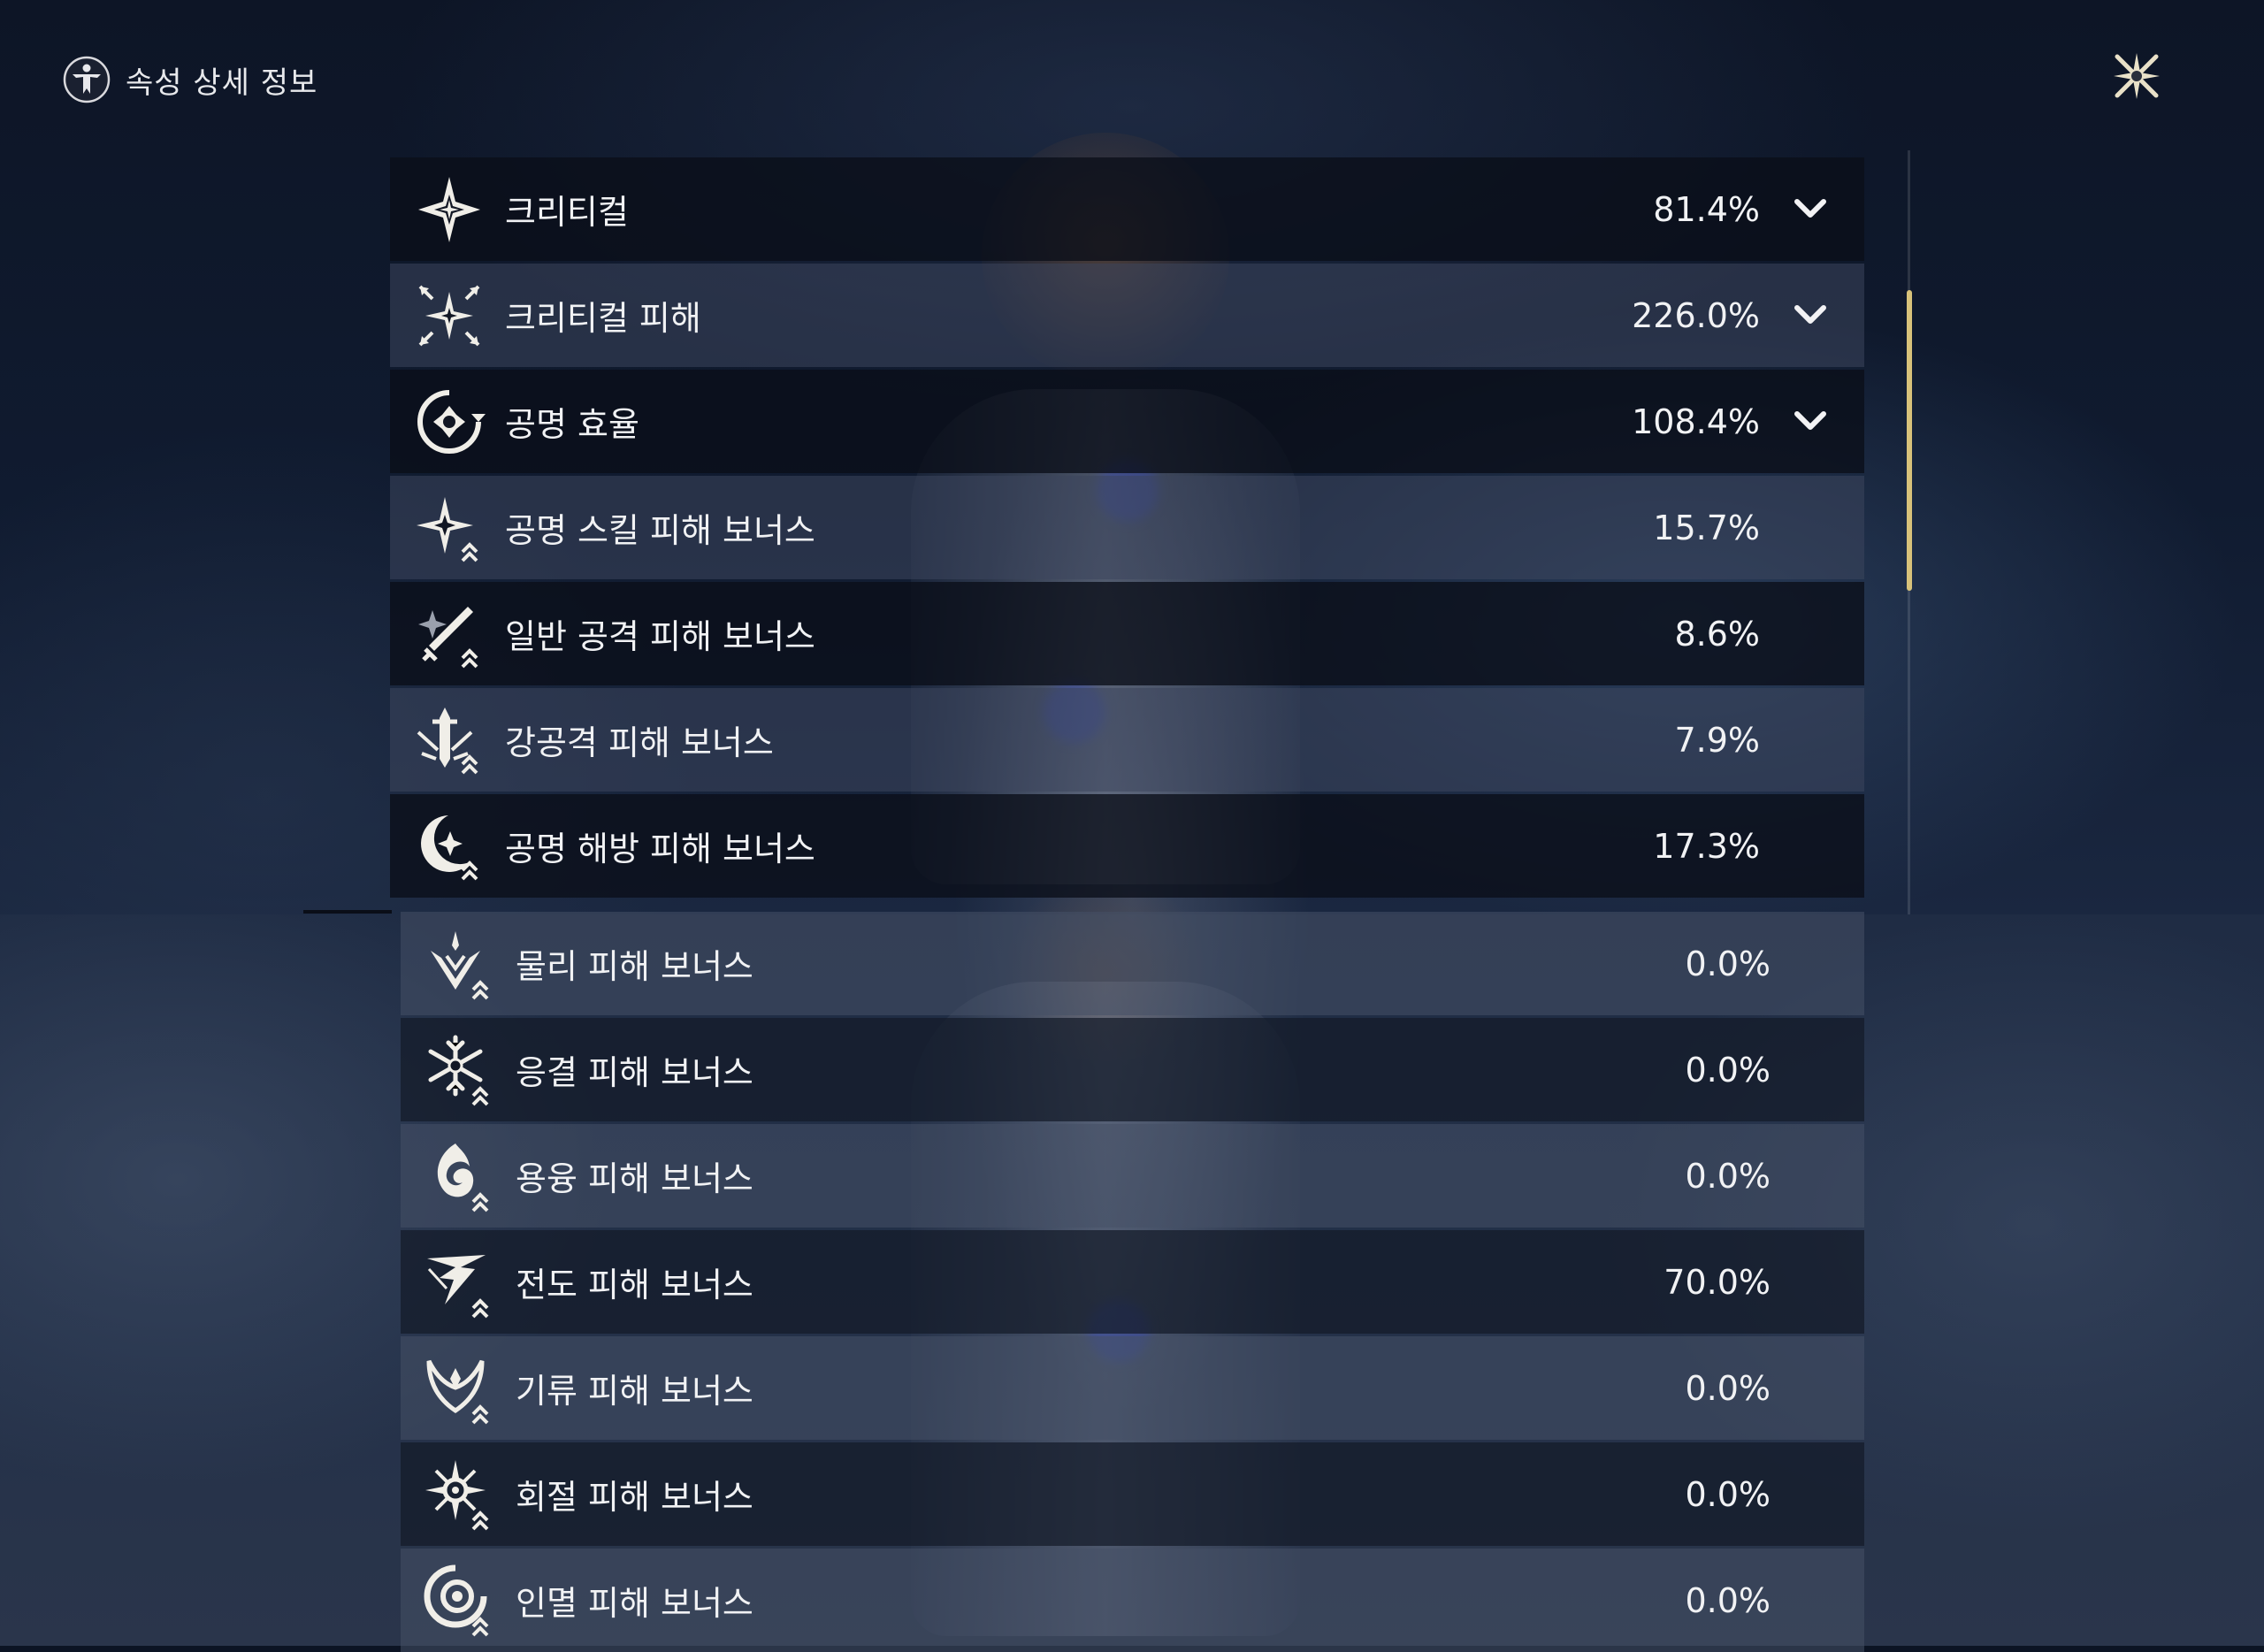 Image resolution: width=2264 pixels, height=1652 pixels. Describe the element at coordinates (458, 1392) in the screenshot. I see `wind-up-icon` at that location.